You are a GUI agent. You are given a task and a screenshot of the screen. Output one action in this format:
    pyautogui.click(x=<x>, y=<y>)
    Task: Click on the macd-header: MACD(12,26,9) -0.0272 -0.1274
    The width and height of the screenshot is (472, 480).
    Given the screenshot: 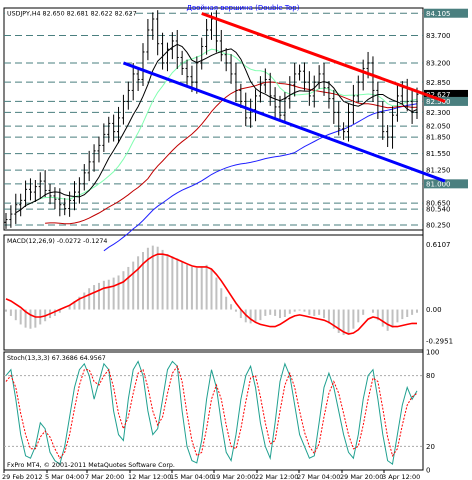 What is the action you would take?
    pyautogui.click(x=57, y=241)
    